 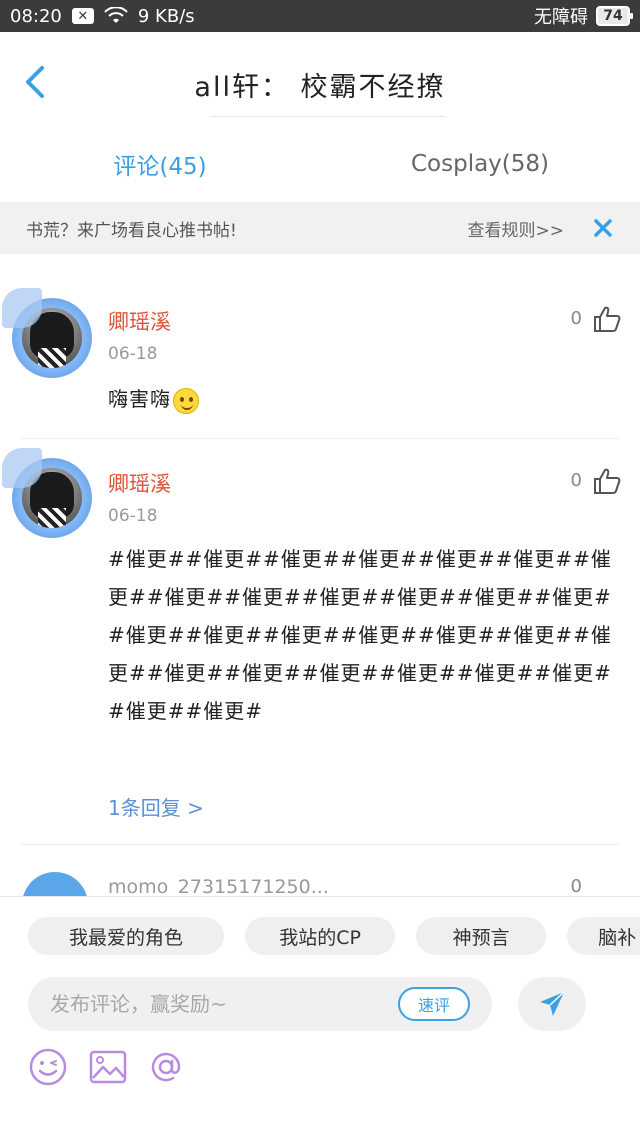 I want to click on quick-tag-list: 我最爱的角色 我站的CP 神预言 脑补, so click(x=334, y=937).